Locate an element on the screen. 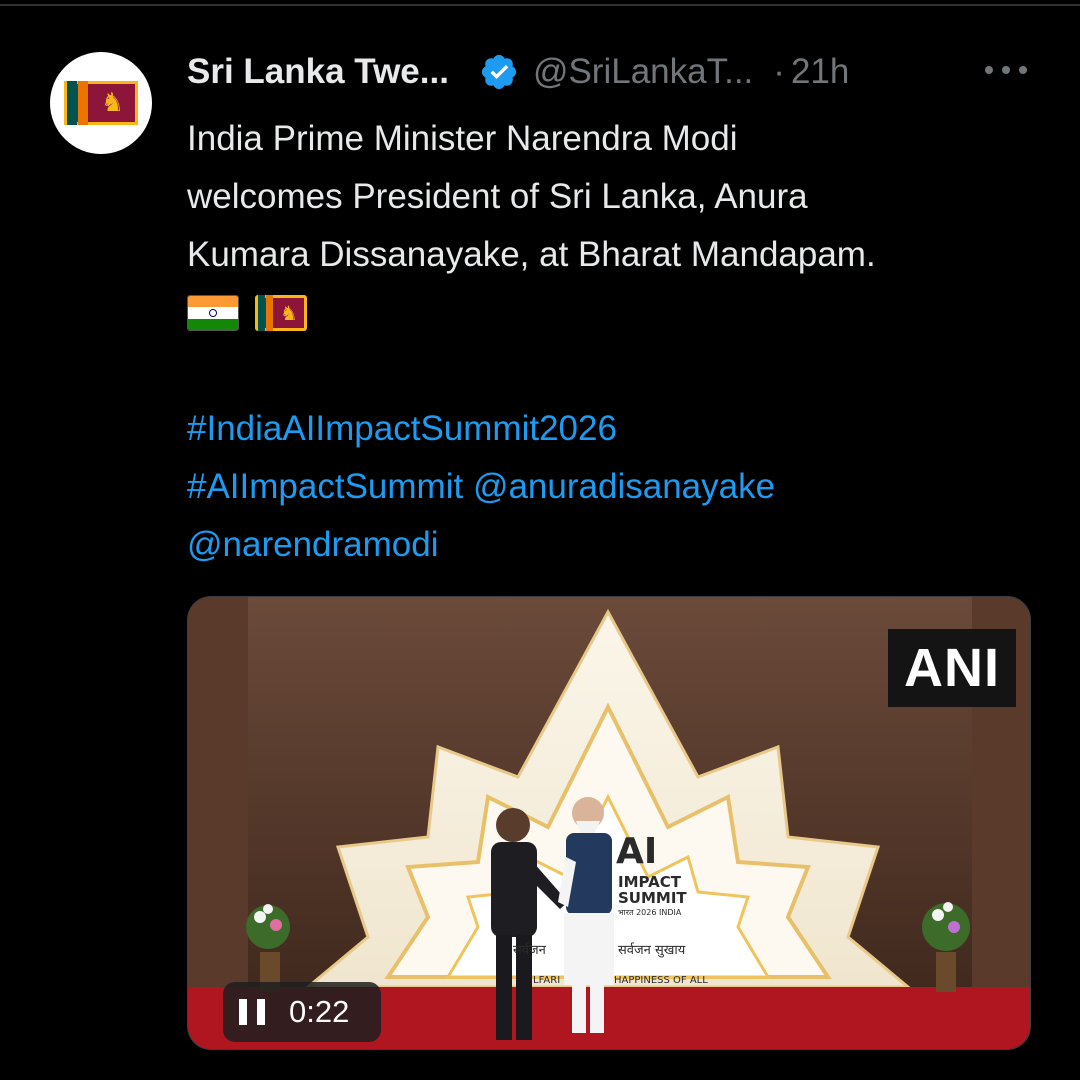 This screenshot has height=1080, width=1080. avatar: ♞ is located at coordinates (101, 103).